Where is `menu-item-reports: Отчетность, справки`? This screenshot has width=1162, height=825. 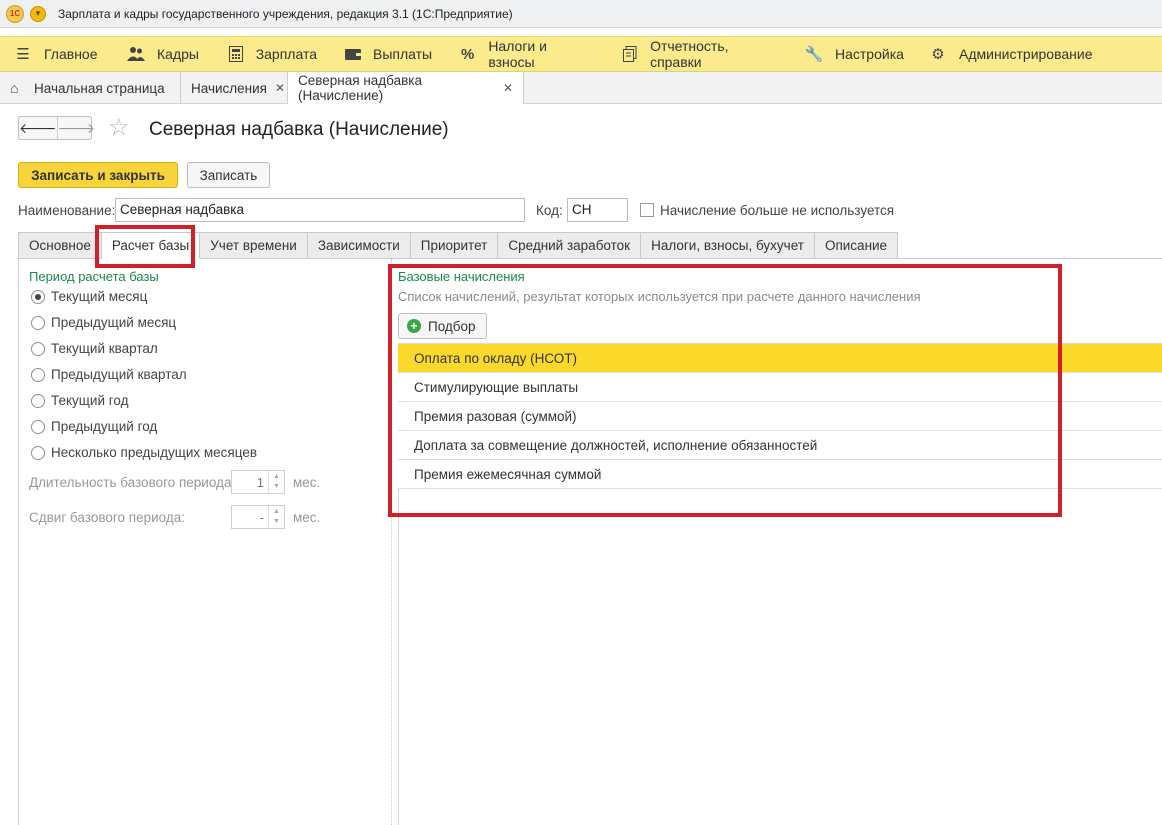
menu-item-reports: Отчетность, справки is located at coordinates (699, 54).